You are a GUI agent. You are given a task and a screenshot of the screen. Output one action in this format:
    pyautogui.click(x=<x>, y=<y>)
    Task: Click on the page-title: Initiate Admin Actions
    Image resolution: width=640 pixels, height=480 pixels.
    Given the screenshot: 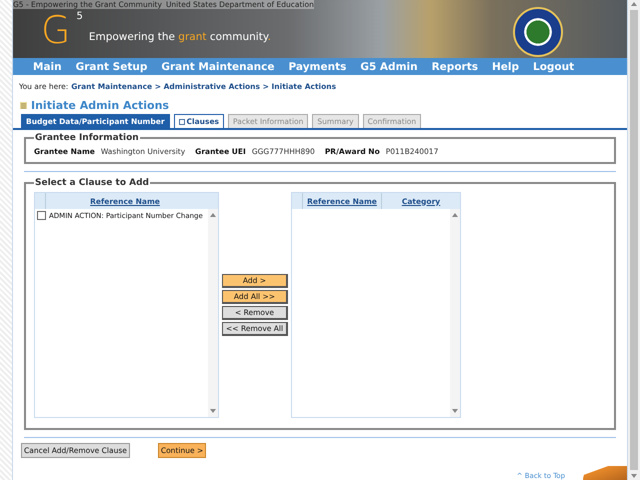 What is the action you would take?
    pyautogui.click(x=100, y=105)
    